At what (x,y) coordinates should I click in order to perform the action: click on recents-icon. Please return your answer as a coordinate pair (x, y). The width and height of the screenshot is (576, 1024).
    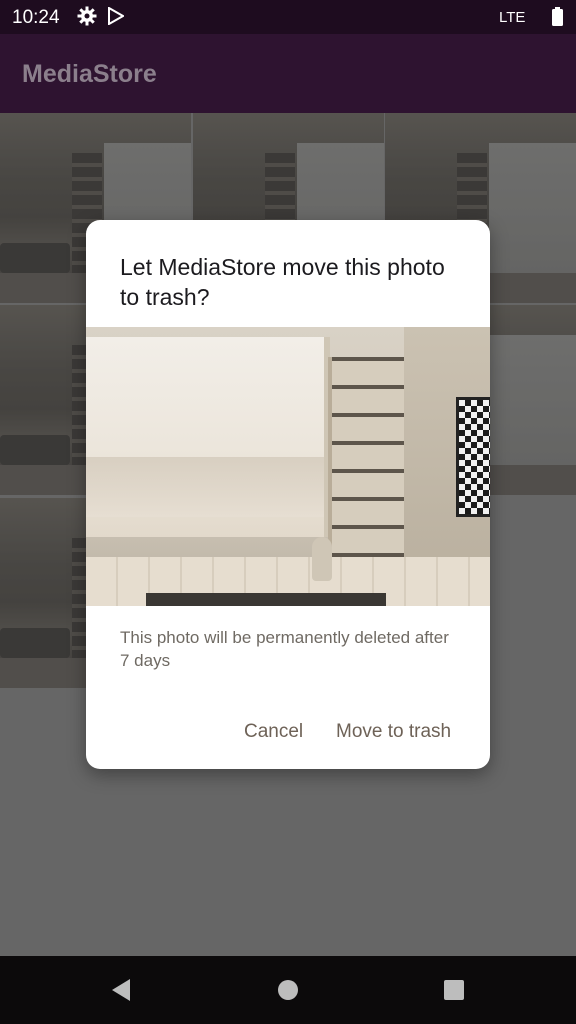
    Looking at the image, I should click on (454, 992).